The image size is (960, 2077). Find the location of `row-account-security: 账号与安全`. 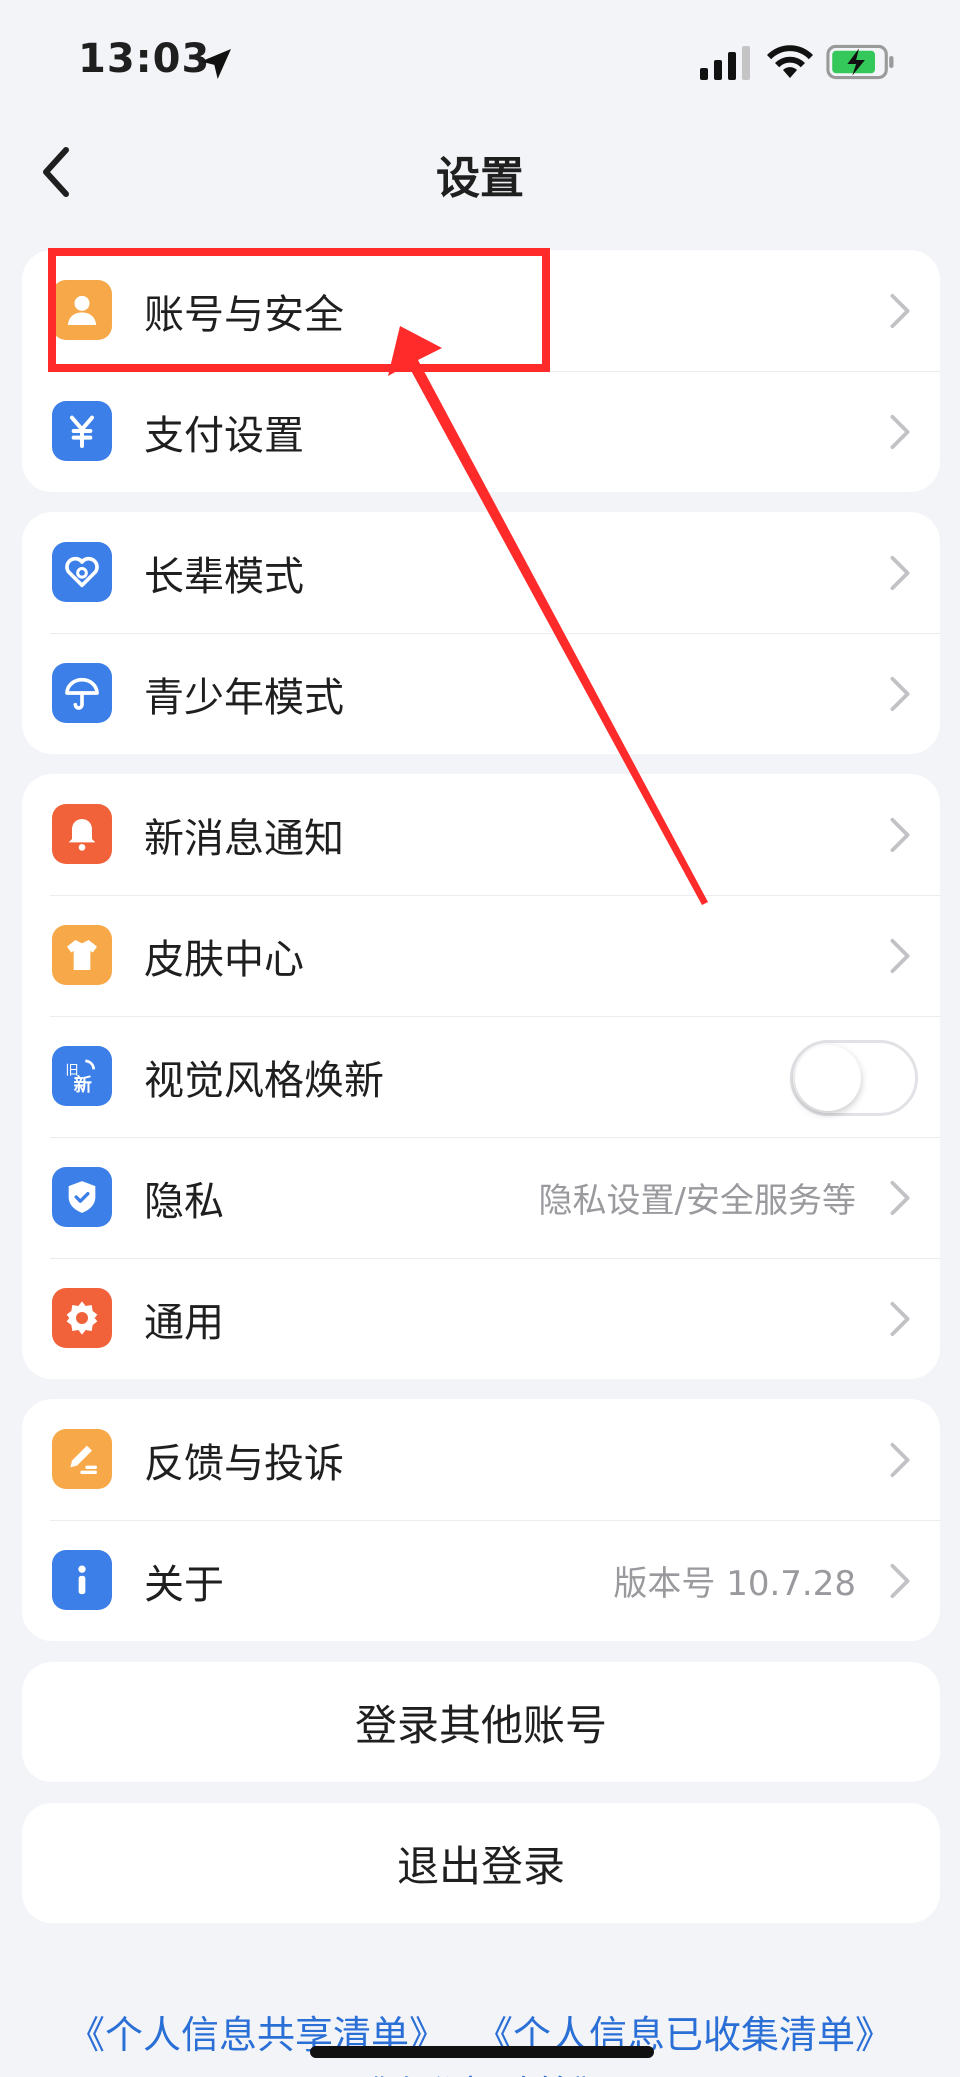

row-account-security: 账号与安全 is located at coordinates (481, 310).